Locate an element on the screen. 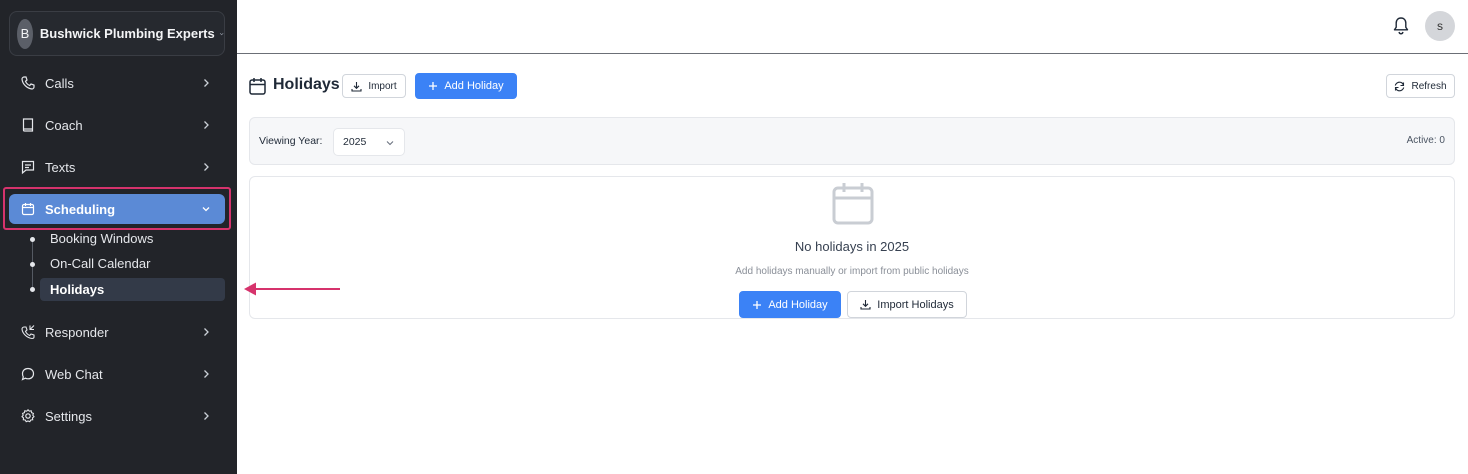  add-holiday-button-label: Add Holiday is located at coordinates (474, 86).